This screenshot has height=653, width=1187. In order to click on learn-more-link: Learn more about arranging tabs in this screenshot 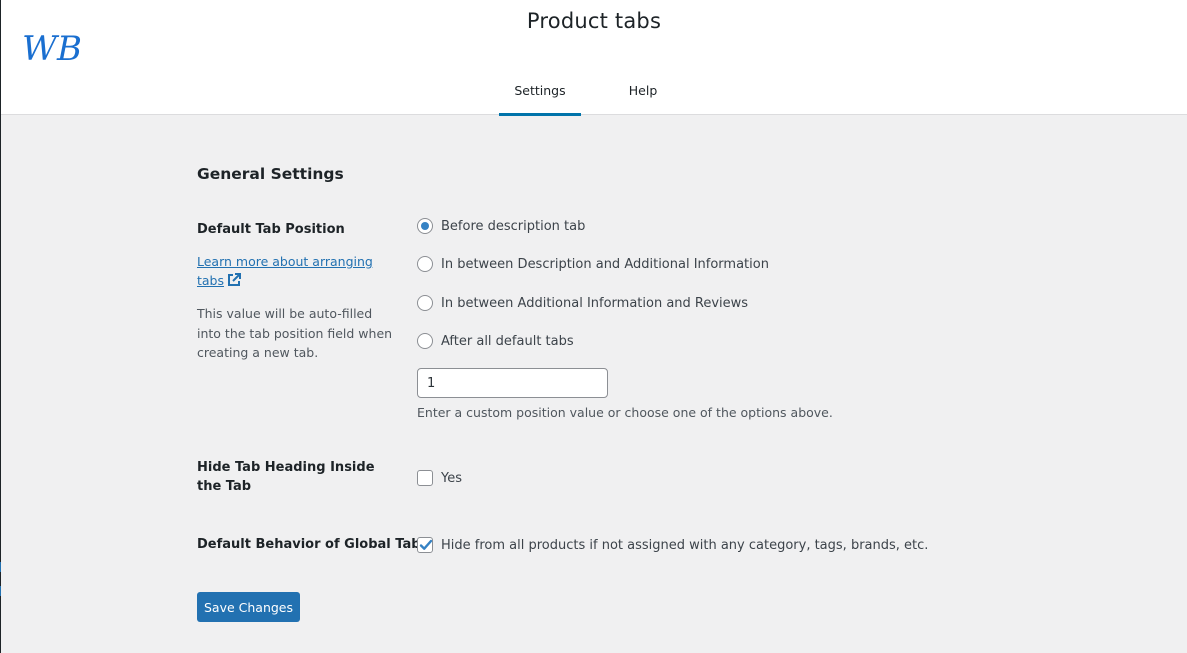, I will do `click(292, 271)`.